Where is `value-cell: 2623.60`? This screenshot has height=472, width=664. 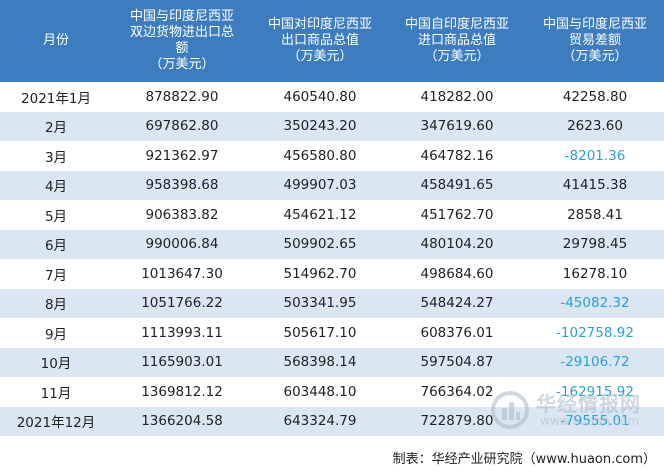 value-cell: 2623.60 is located at coordinates (595, 126).